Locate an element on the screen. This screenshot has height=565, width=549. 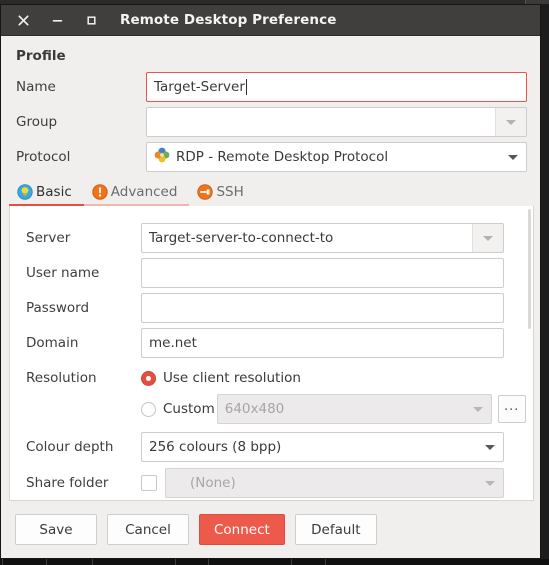
profile-name-control: Target-Server is located at coordinates (336, 87).